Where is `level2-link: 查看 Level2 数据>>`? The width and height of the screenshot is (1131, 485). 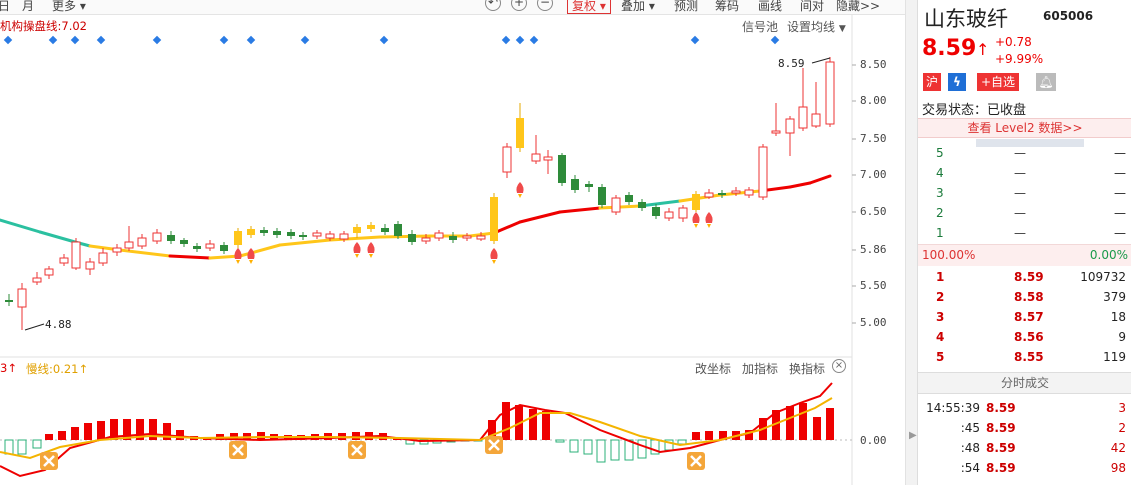
level2-link: 查看 Level2 数据>> is located at coordinates (1024, 128).